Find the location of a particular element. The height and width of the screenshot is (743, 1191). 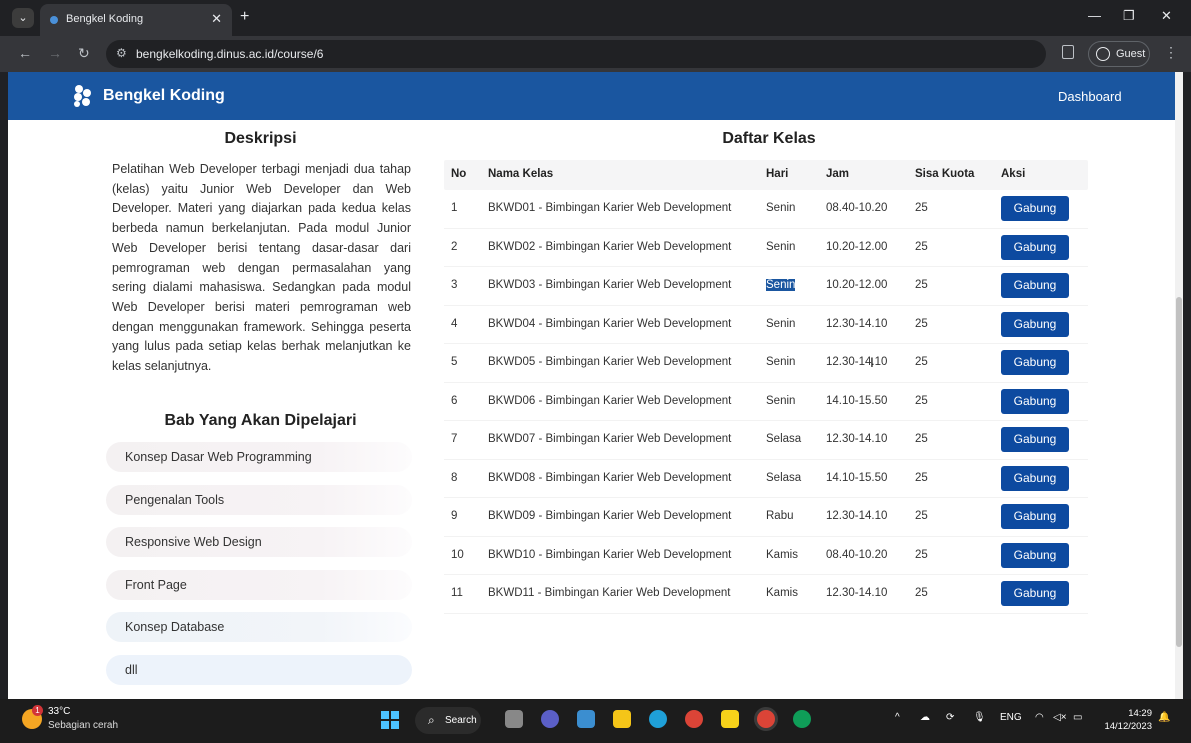

chrome-icon is located at coordinates (694, 719).